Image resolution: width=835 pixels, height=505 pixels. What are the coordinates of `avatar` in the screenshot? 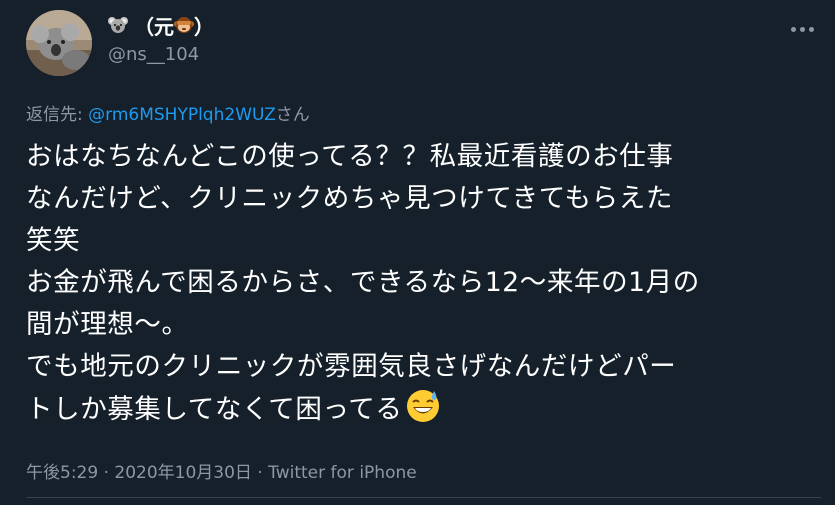 It's located at (59, 43).